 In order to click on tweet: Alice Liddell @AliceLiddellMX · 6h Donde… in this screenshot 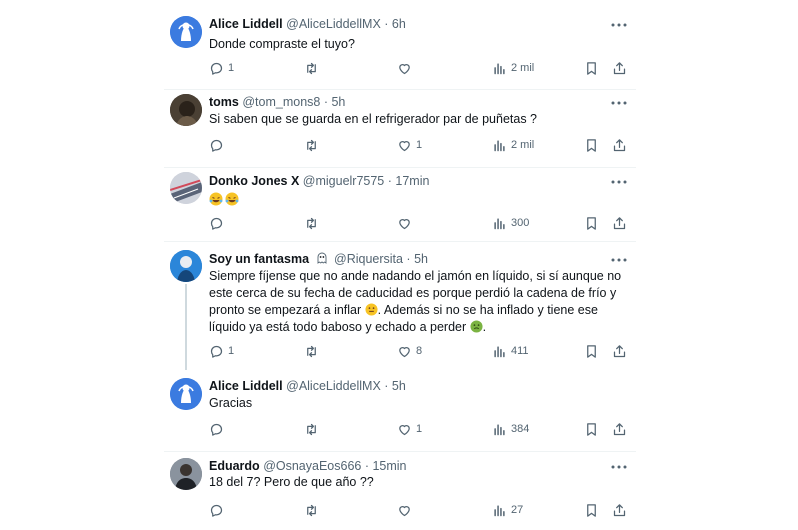, I will do `click(400, 45)`.